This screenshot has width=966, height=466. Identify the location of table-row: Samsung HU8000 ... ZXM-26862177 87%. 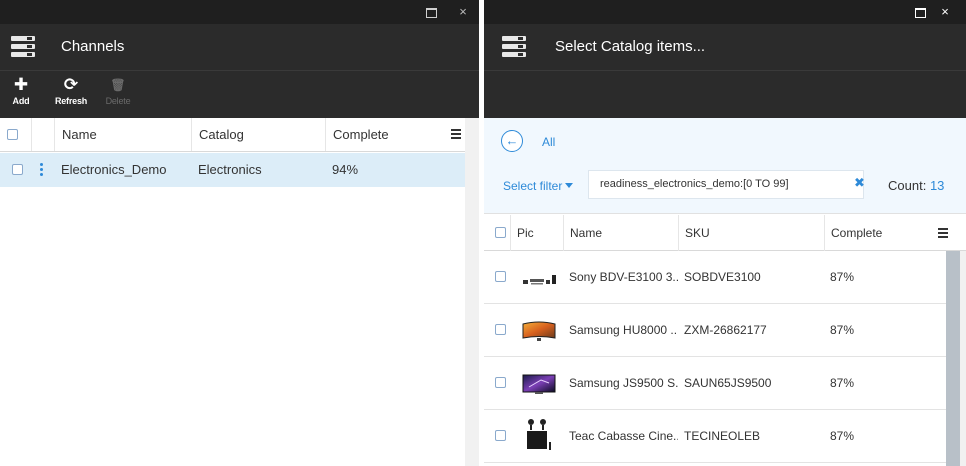
(715, 330).